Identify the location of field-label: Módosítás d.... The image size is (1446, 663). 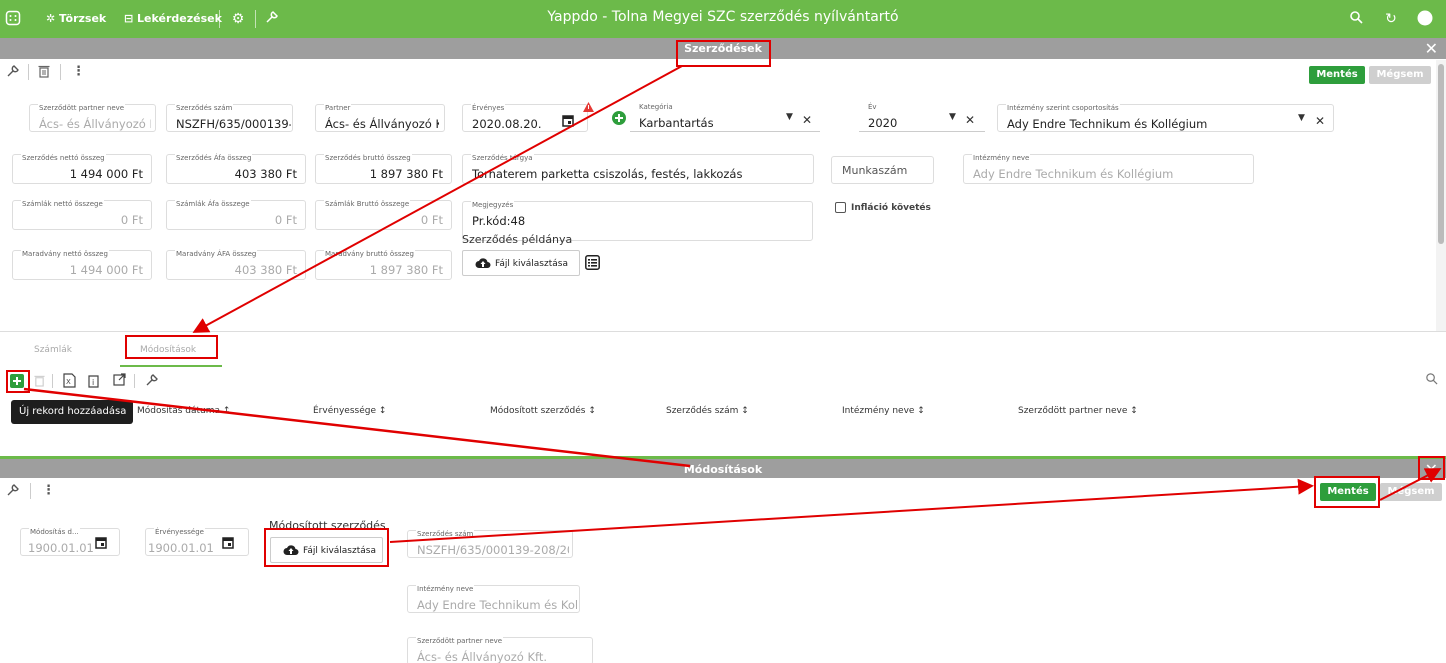
(54, 532).